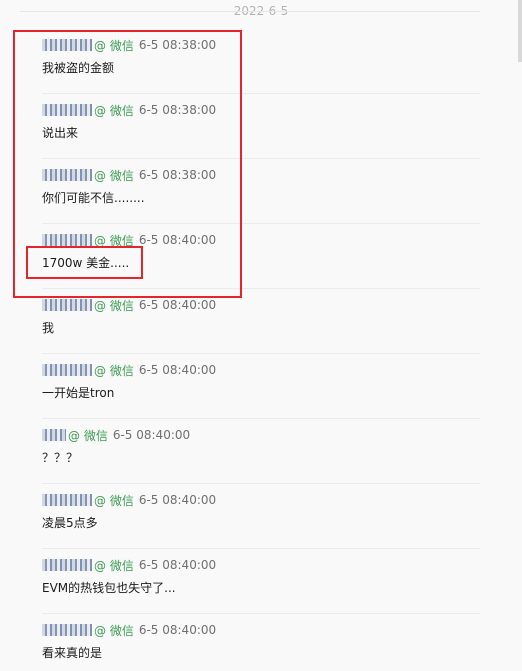 Image resolution: width=522 pixels, height=671 pixels. I want to click on message-item: @ 微信 6-5 08:40:00 ？？？, so click(261, 451).